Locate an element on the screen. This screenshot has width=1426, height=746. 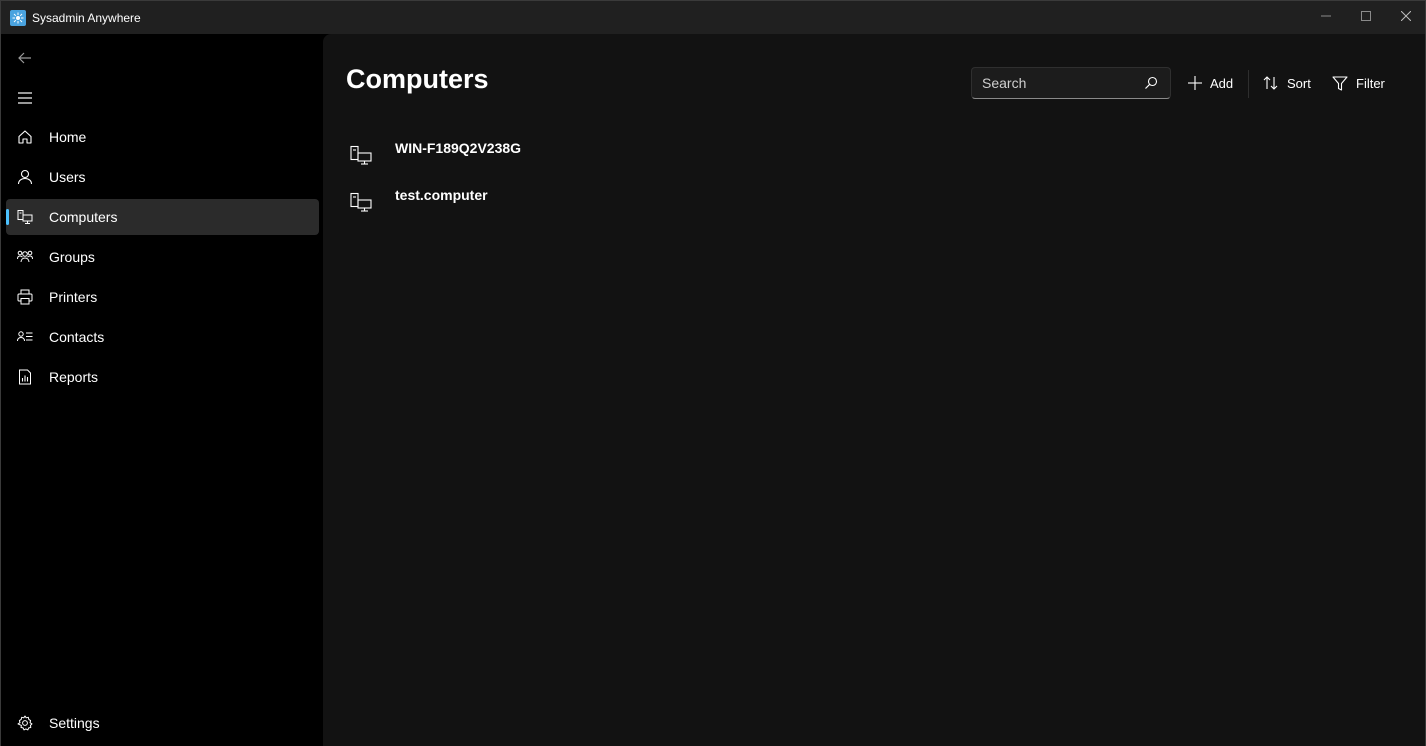
maximize-button is located at coordinates (1366, 16).